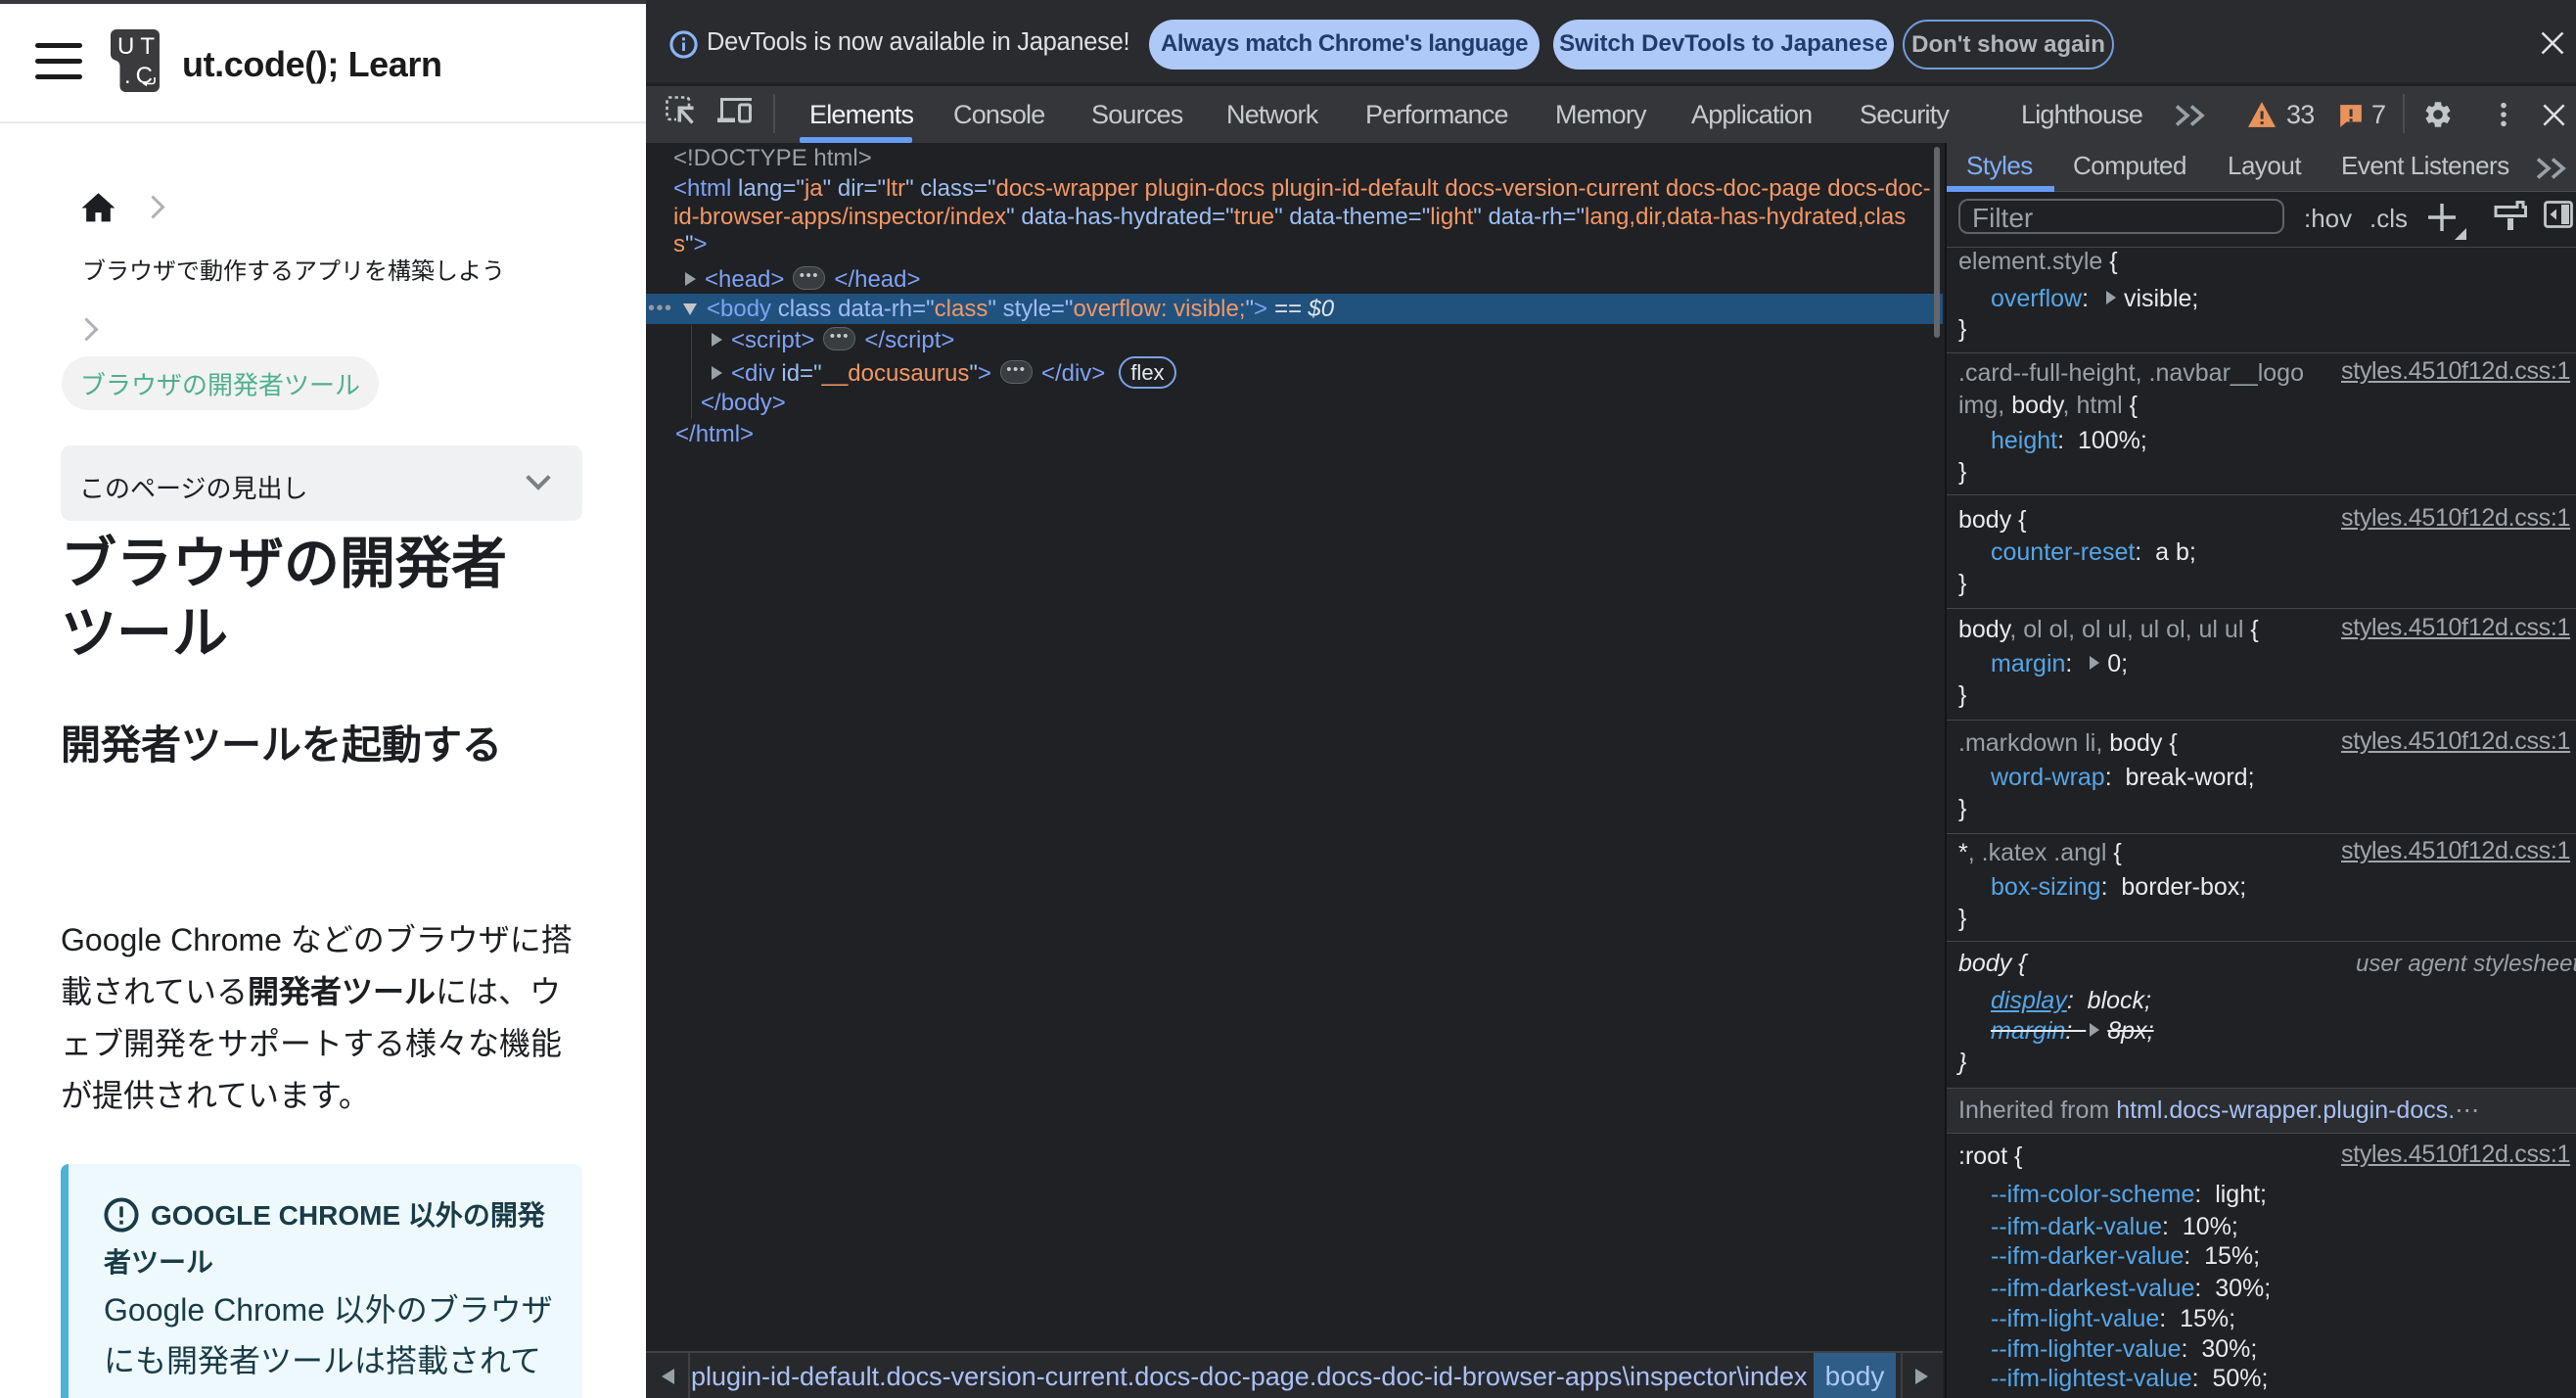  Describe the element at coordinates (141, 76) in the screenshot. I see `svg-text: .C` at that location.